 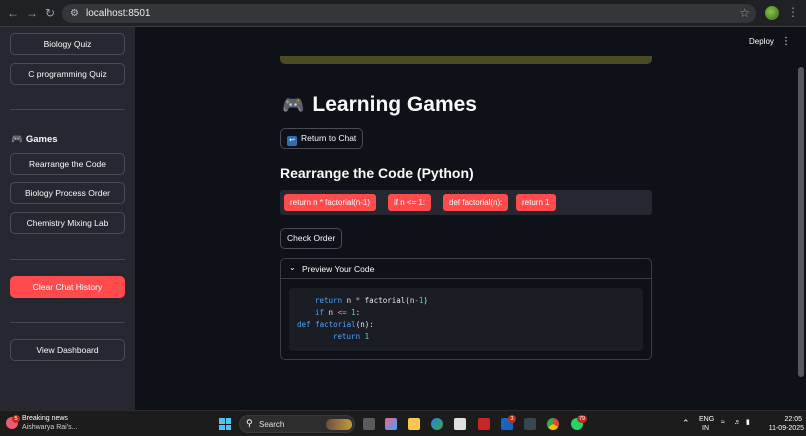 I want to click on profile-avatar, so click(x=772, y=13).